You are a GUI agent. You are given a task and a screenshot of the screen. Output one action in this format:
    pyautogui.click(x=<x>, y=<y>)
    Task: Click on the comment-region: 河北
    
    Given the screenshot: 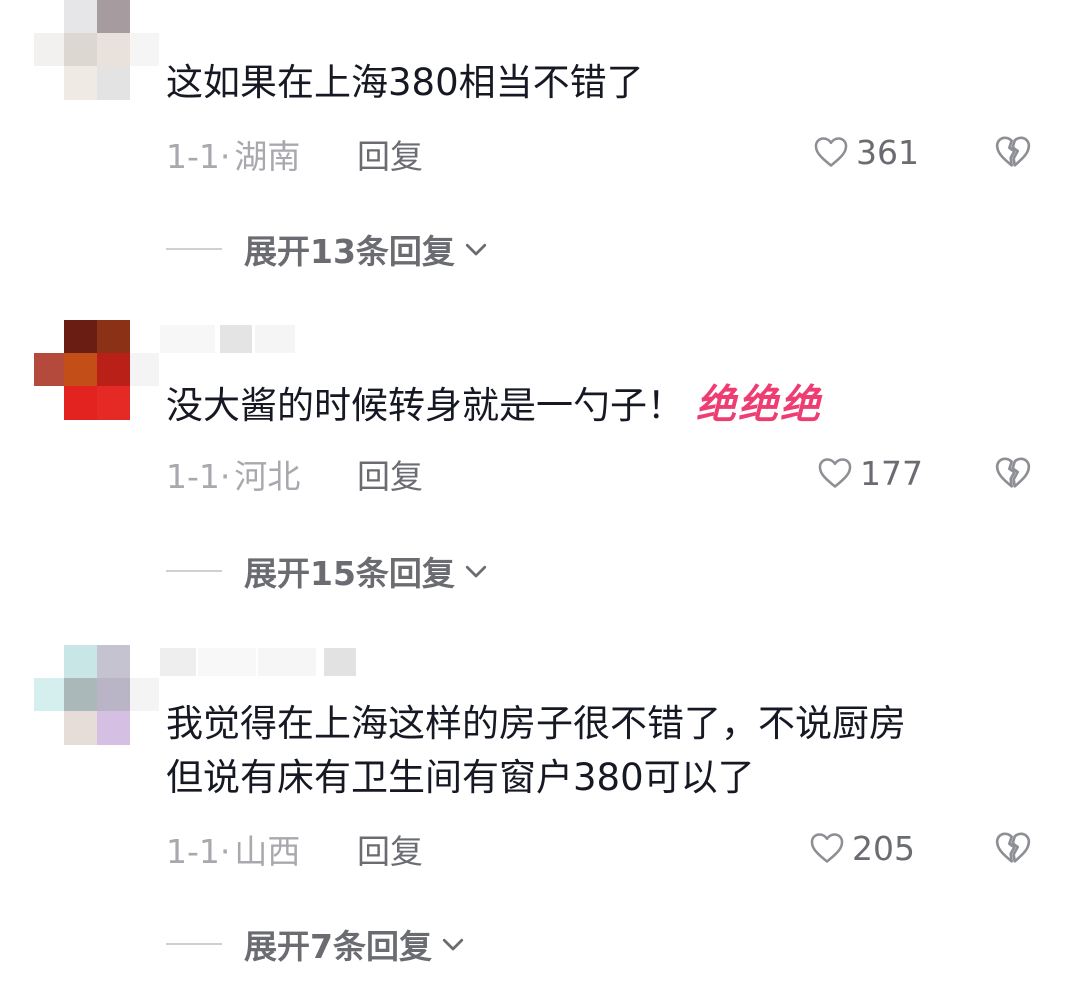 What is the action you would take?
    pyautogui.click(x=267, y=476)
    